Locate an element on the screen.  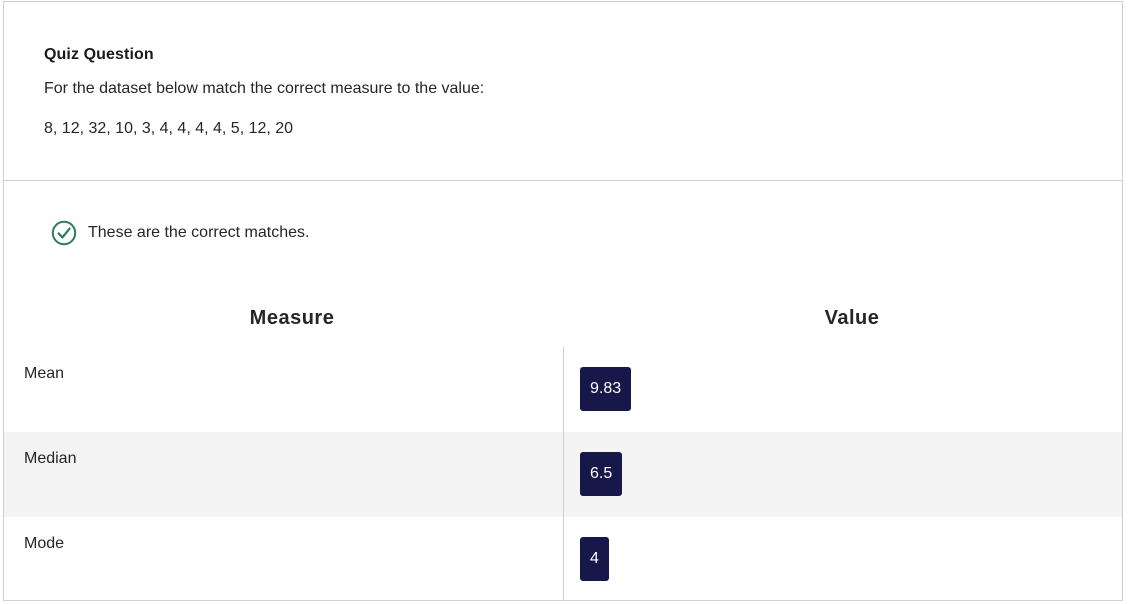
value-chip: 4 is located at coordinates (594, 559).